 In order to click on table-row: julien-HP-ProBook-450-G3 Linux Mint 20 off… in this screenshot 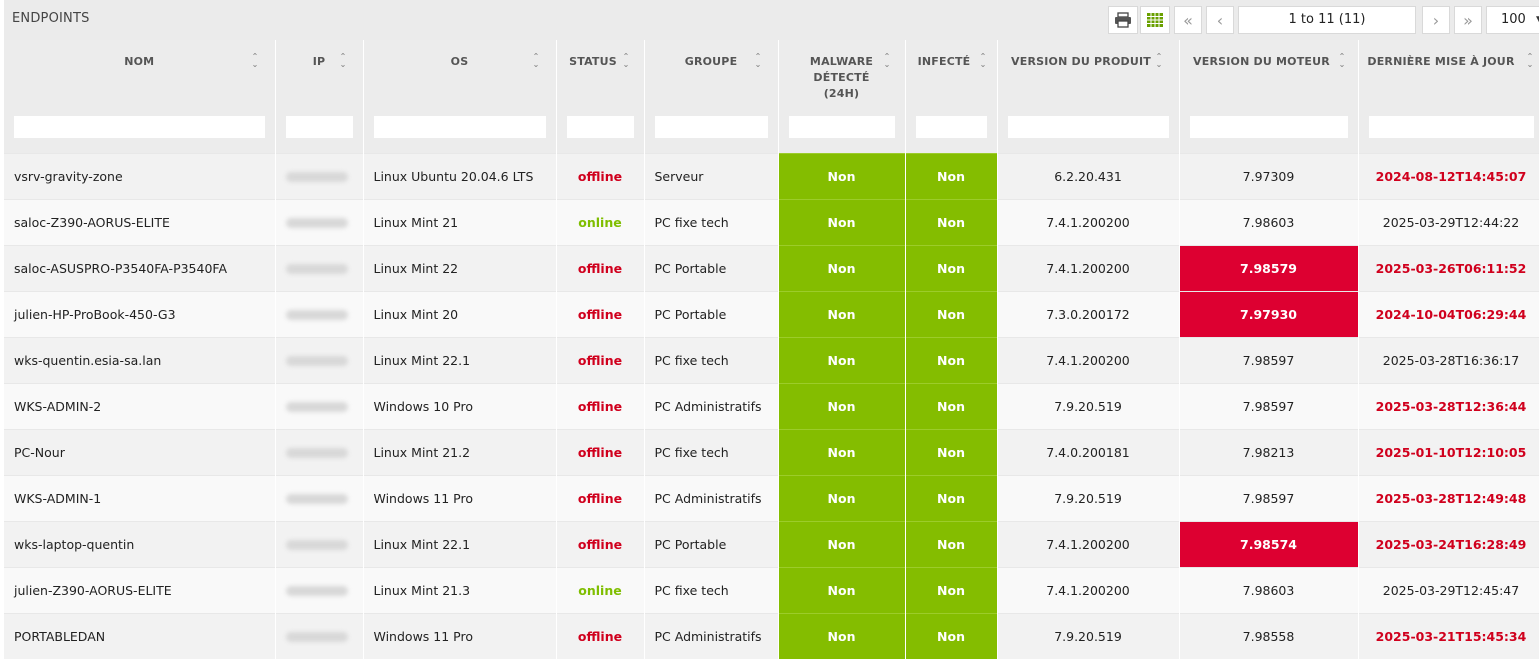, I will do `click(771, 313)`.